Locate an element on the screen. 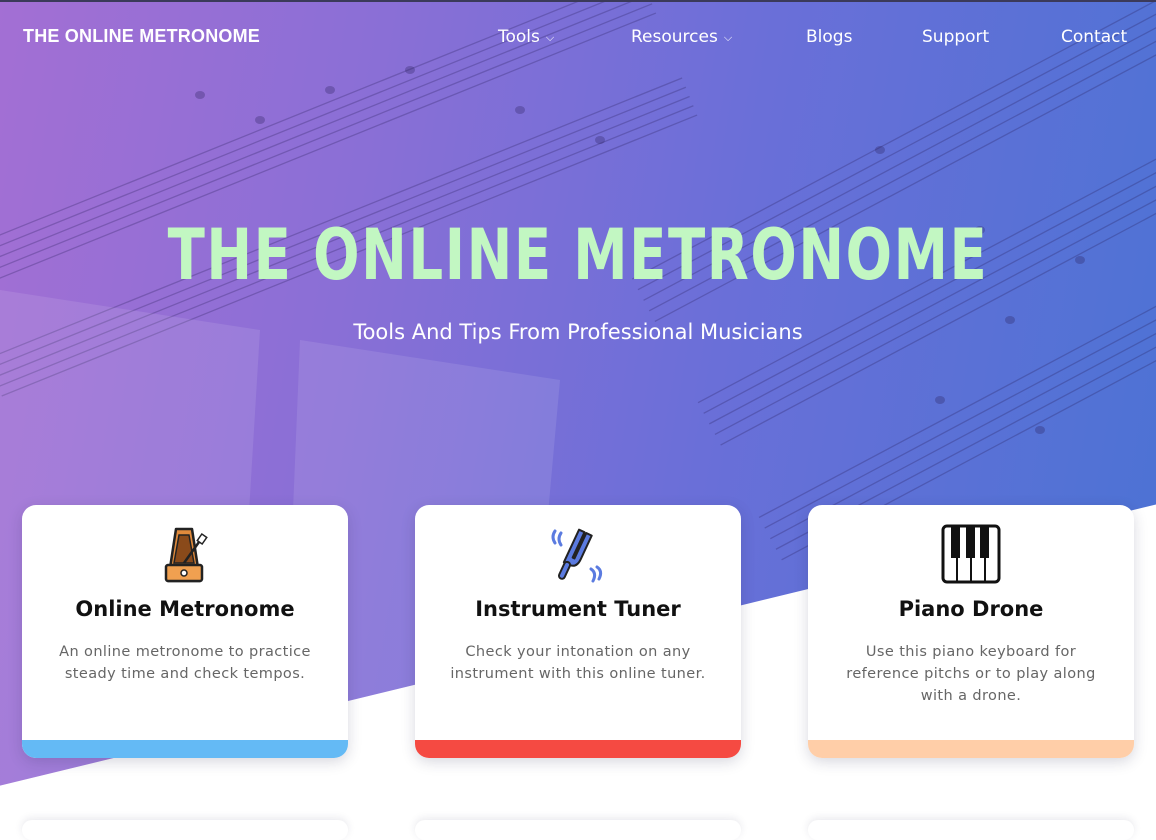 Image resolution: width=1156 pixels, height=840 pixels. nav-resources-label: Resources is located at coordinates (674, 37).